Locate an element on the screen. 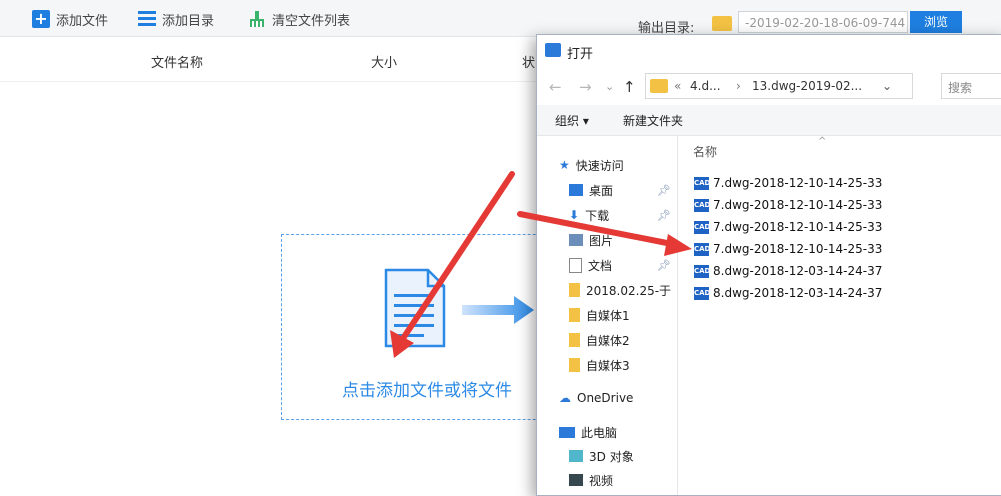 This screenshot has width=1001, height=496. nav-label: 下载 is located at coordinates (597, 215).